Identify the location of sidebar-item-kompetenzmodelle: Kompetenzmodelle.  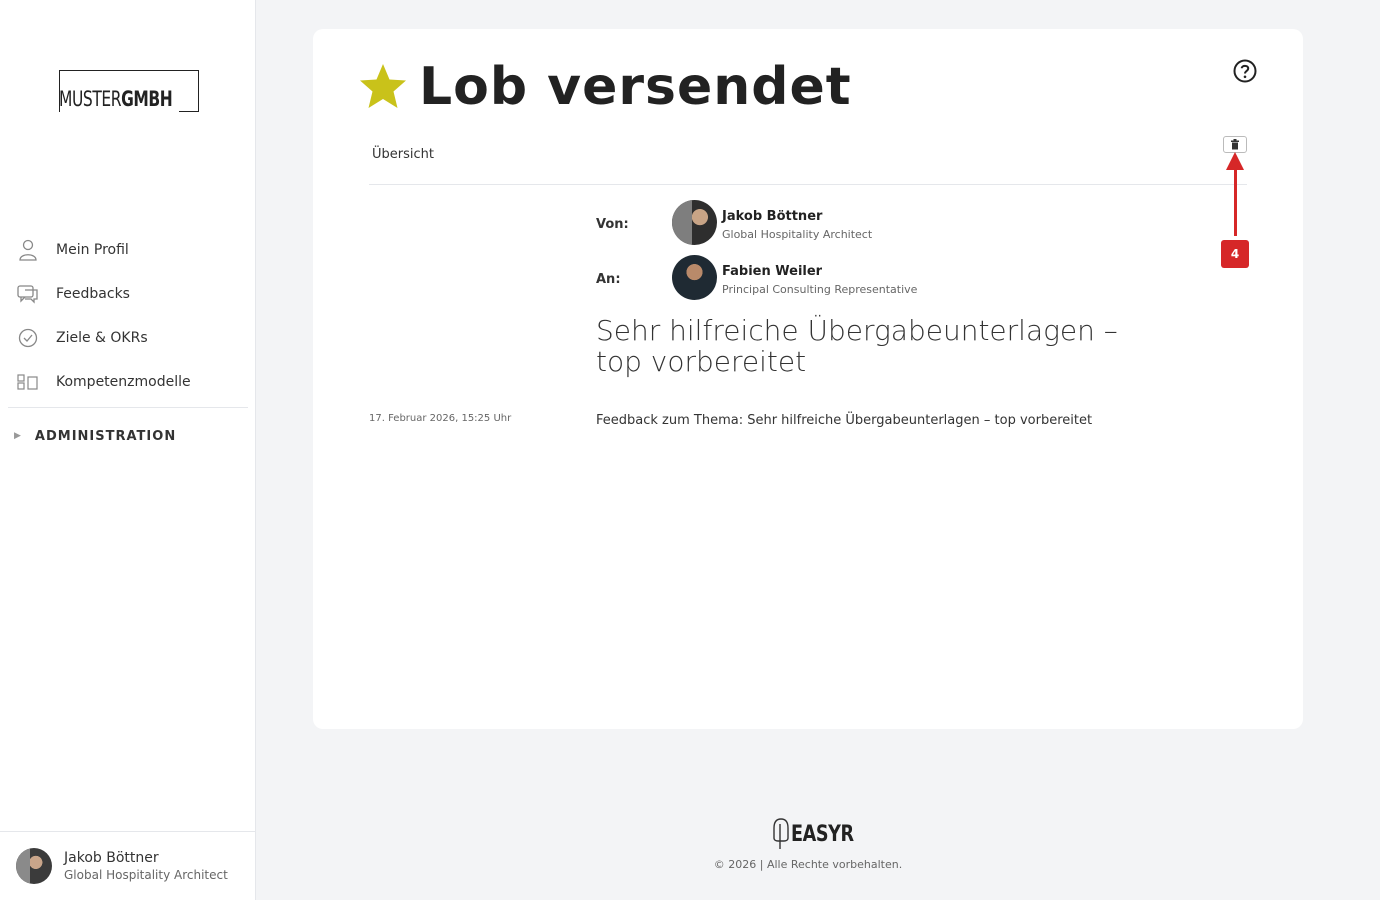
(128, 382).